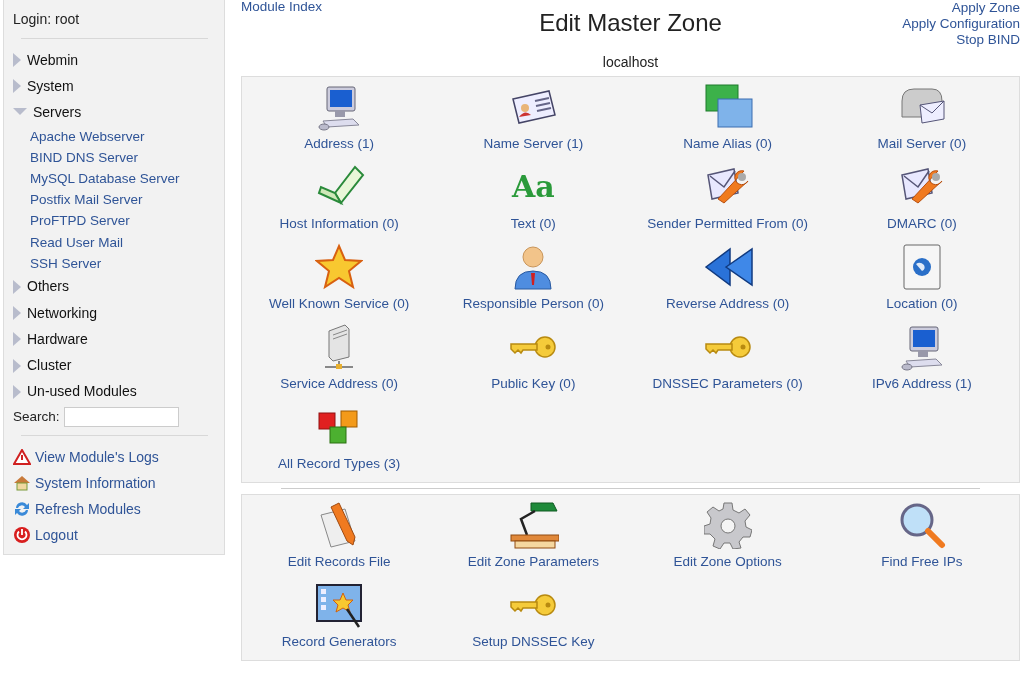 This screenshot has width=1024, height=675. I want to click on category-link: System, so click(50, 86).